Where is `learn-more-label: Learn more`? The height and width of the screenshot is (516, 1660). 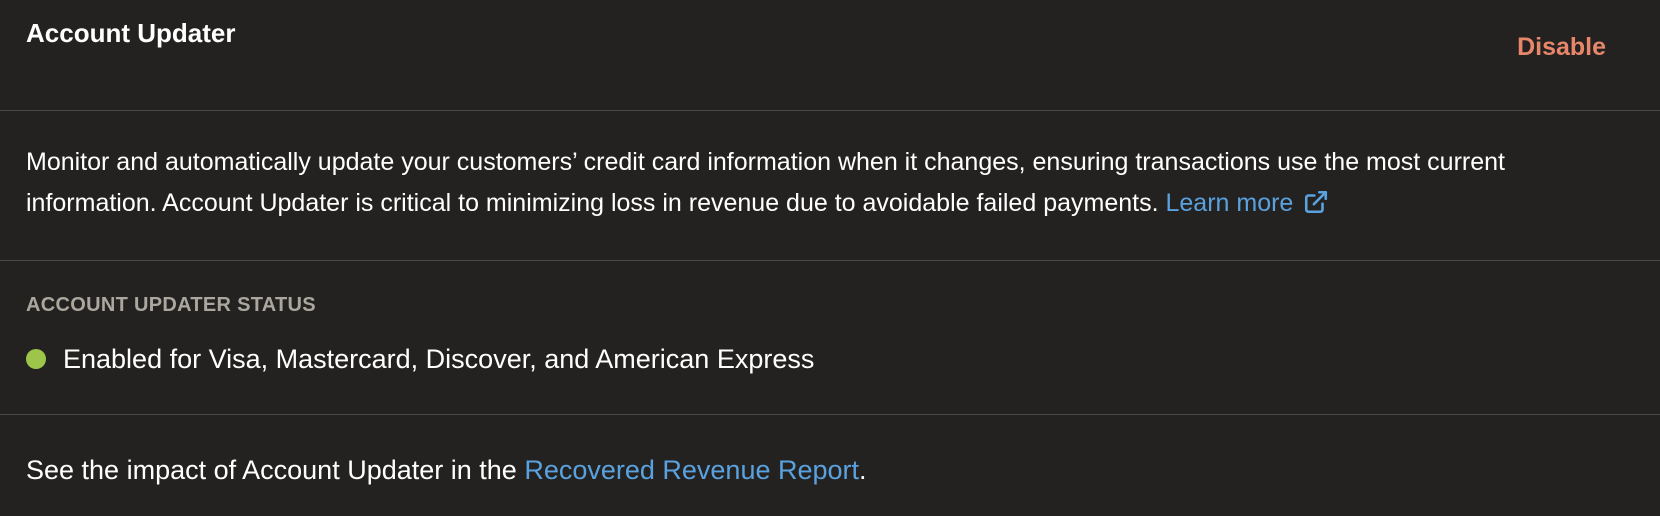
learn-more-label: Learn more is located at coordinates (1229, 203).